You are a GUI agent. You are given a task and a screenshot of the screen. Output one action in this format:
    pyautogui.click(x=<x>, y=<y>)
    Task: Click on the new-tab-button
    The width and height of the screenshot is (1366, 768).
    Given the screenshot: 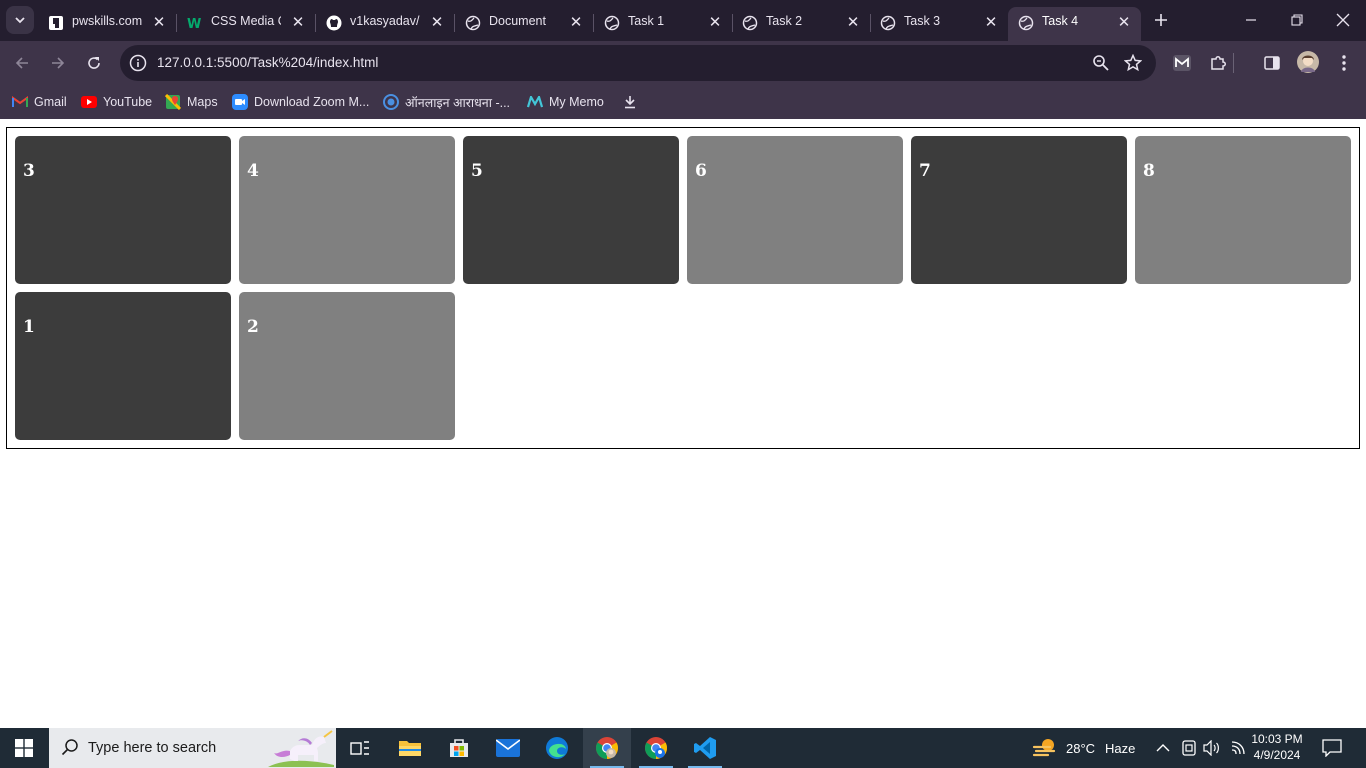 What is the action you would take?
    pyautogui.click(x=1161, y=20)
    